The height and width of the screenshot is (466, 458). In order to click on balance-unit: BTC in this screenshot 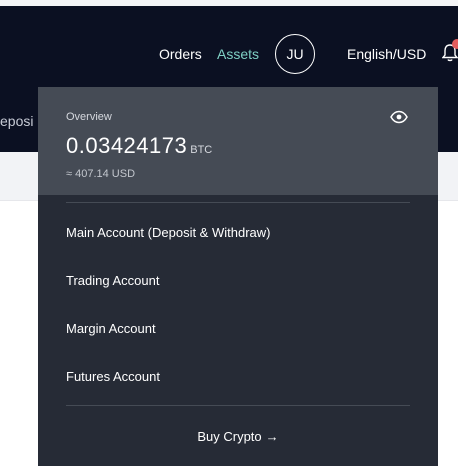, I will do `click(201, 150)`.